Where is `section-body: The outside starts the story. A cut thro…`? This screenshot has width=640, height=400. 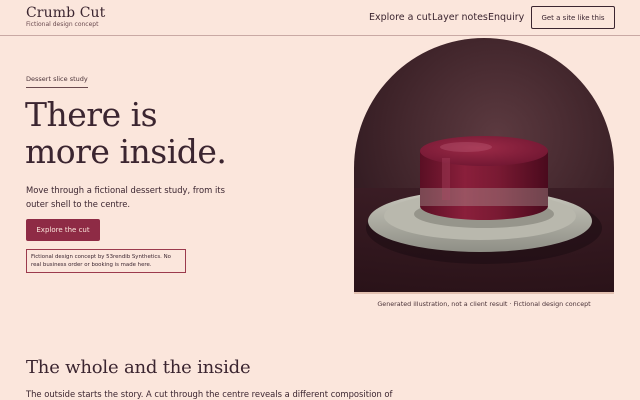
section-body: The outside starts the story. A cut thro… is located at coordinates (209, 394).